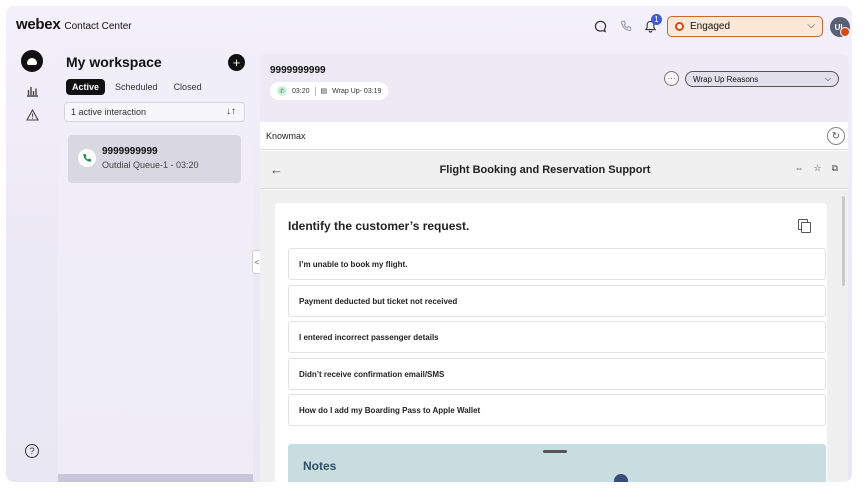 The height and width of the screenshot is (489, 867). What do you see at coordinates (843, 241) in the screenshot?
I see `scrollbar` at bounding box center [843, 241].